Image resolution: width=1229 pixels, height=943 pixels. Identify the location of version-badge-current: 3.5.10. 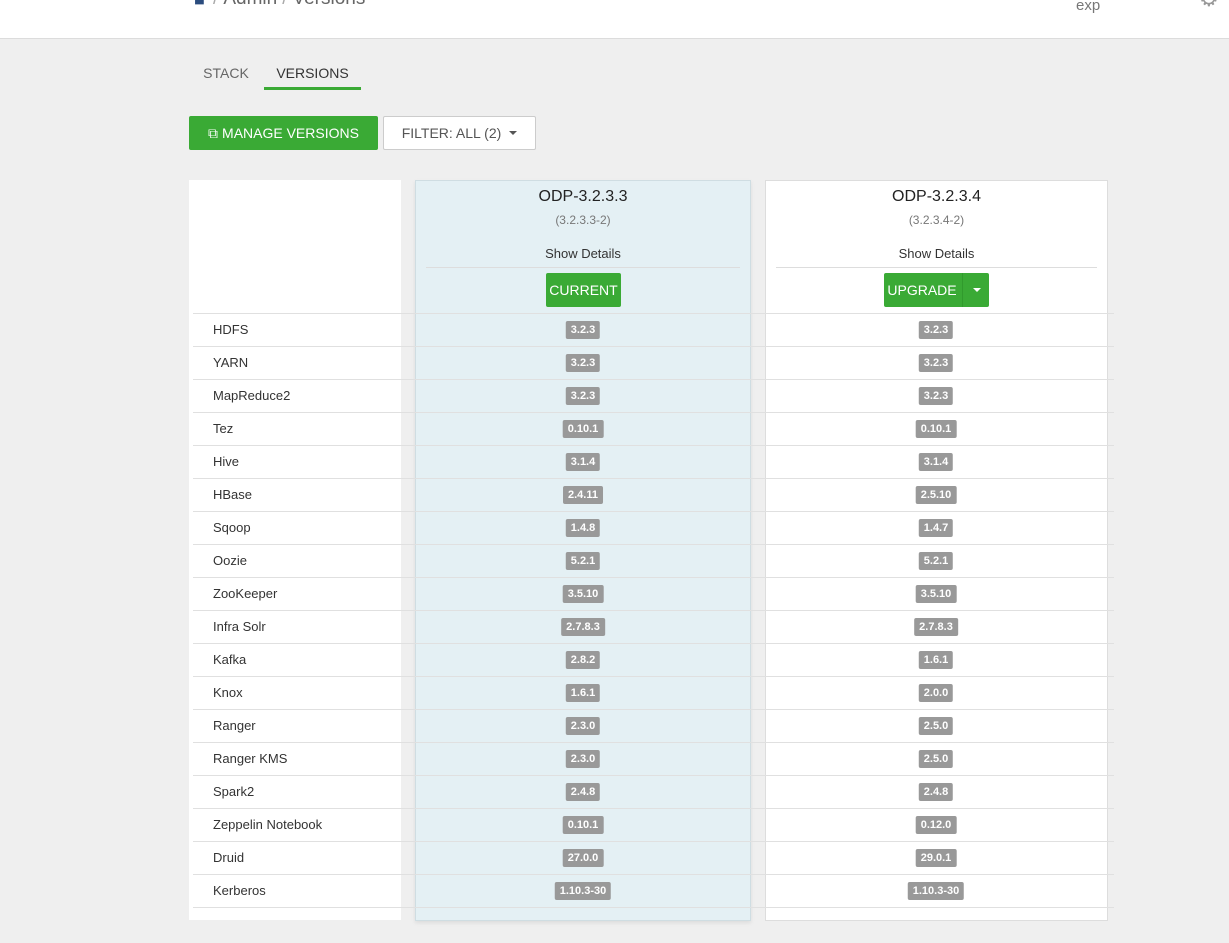
(583, 594).